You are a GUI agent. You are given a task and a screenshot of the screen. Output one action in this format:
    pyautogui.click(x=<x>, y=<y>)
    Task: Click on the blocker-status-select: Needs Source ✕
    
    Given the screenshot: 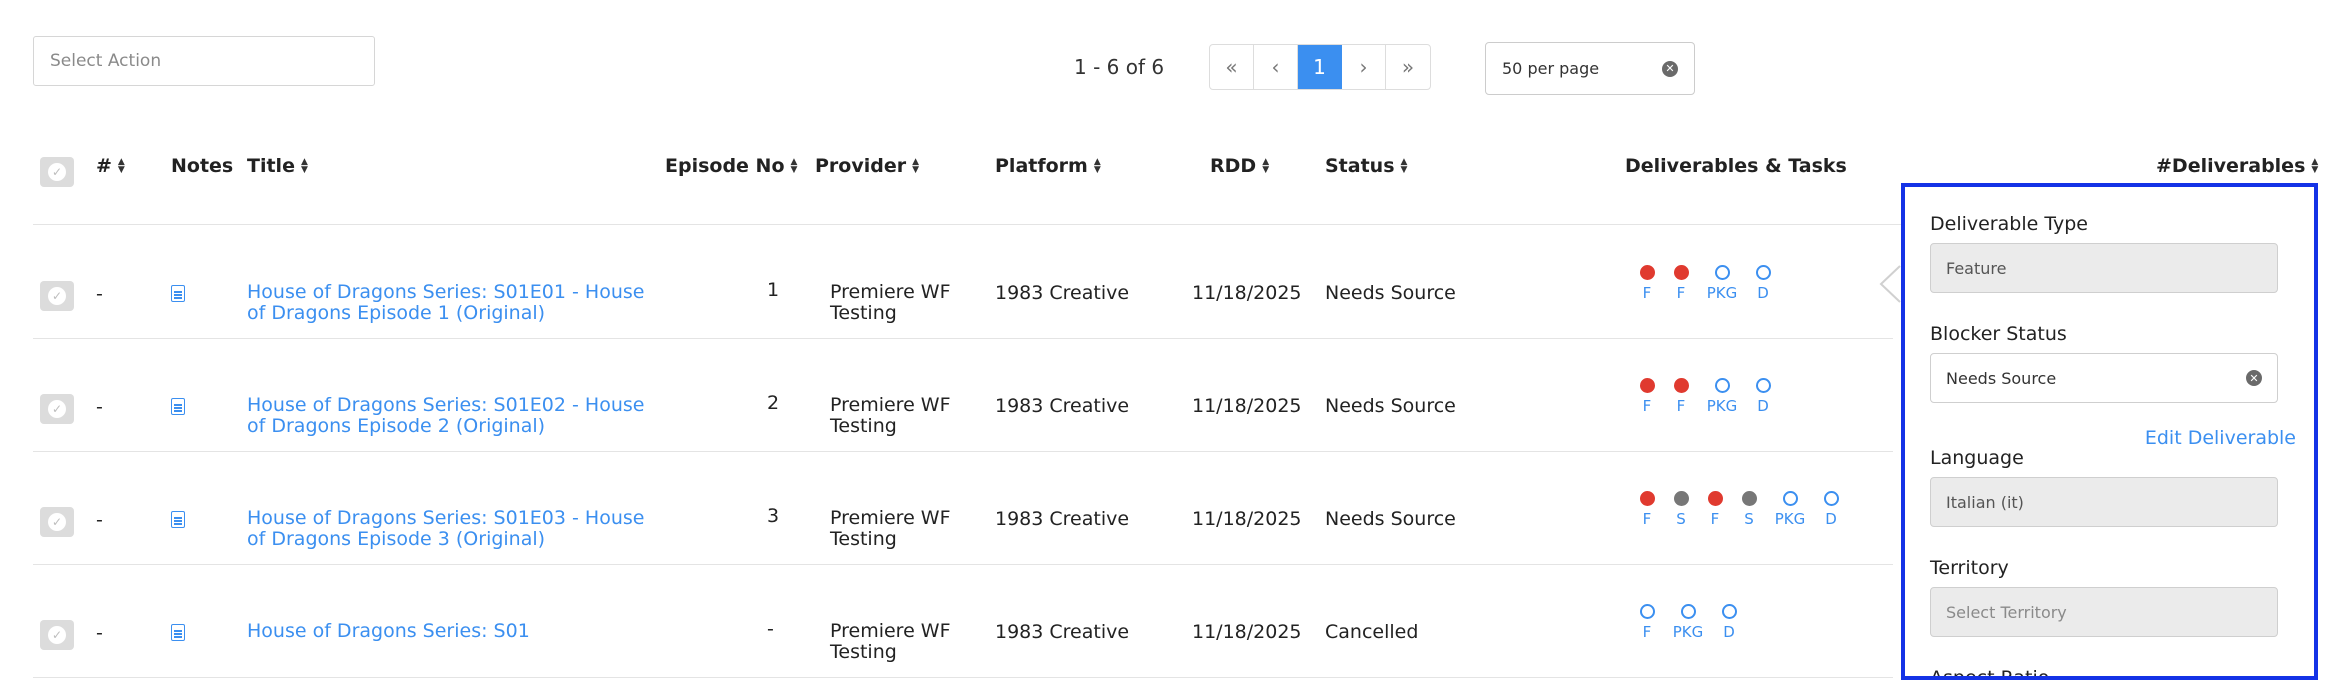 What is the action you would take?
    pyautogui.click(x=2104, y=378)
    